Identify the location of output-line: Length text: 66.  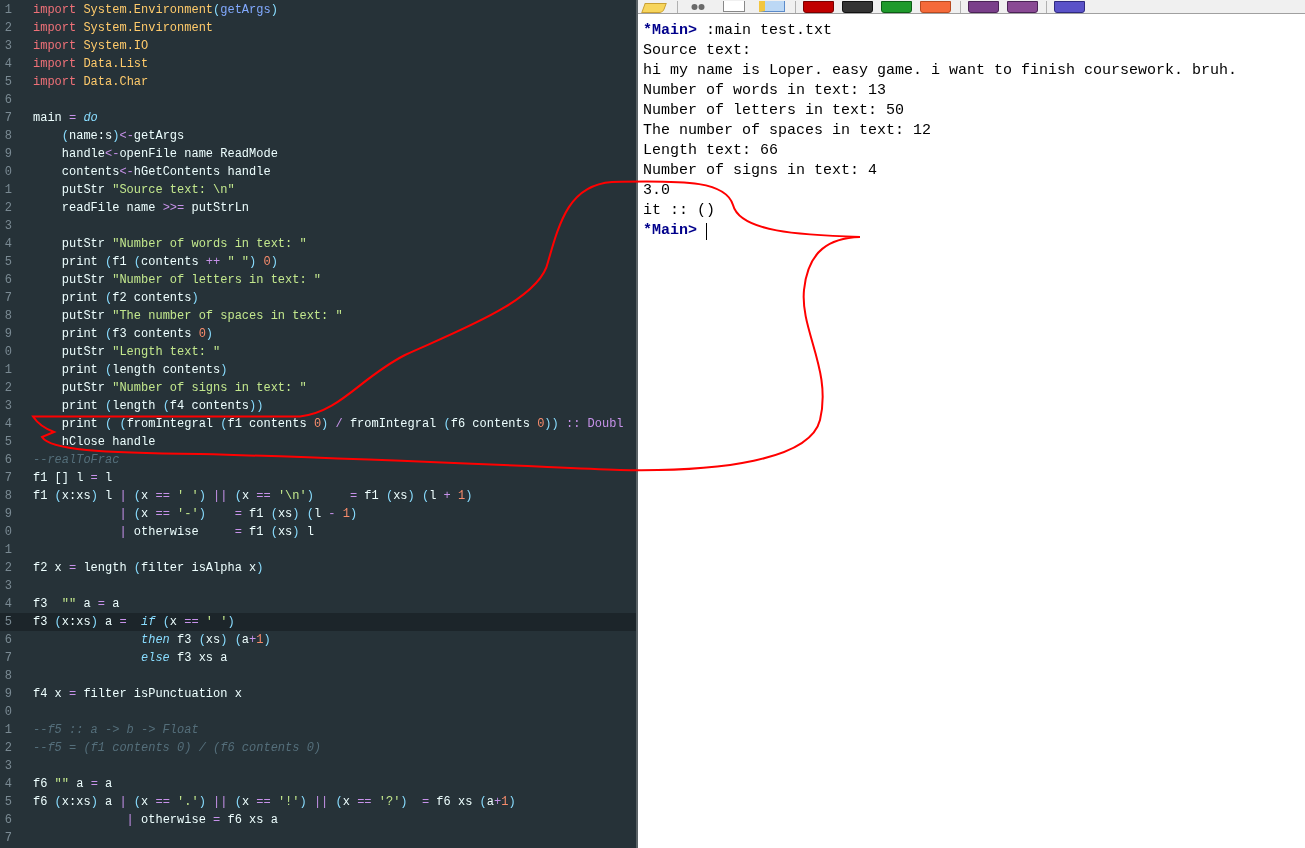
(711, 151).